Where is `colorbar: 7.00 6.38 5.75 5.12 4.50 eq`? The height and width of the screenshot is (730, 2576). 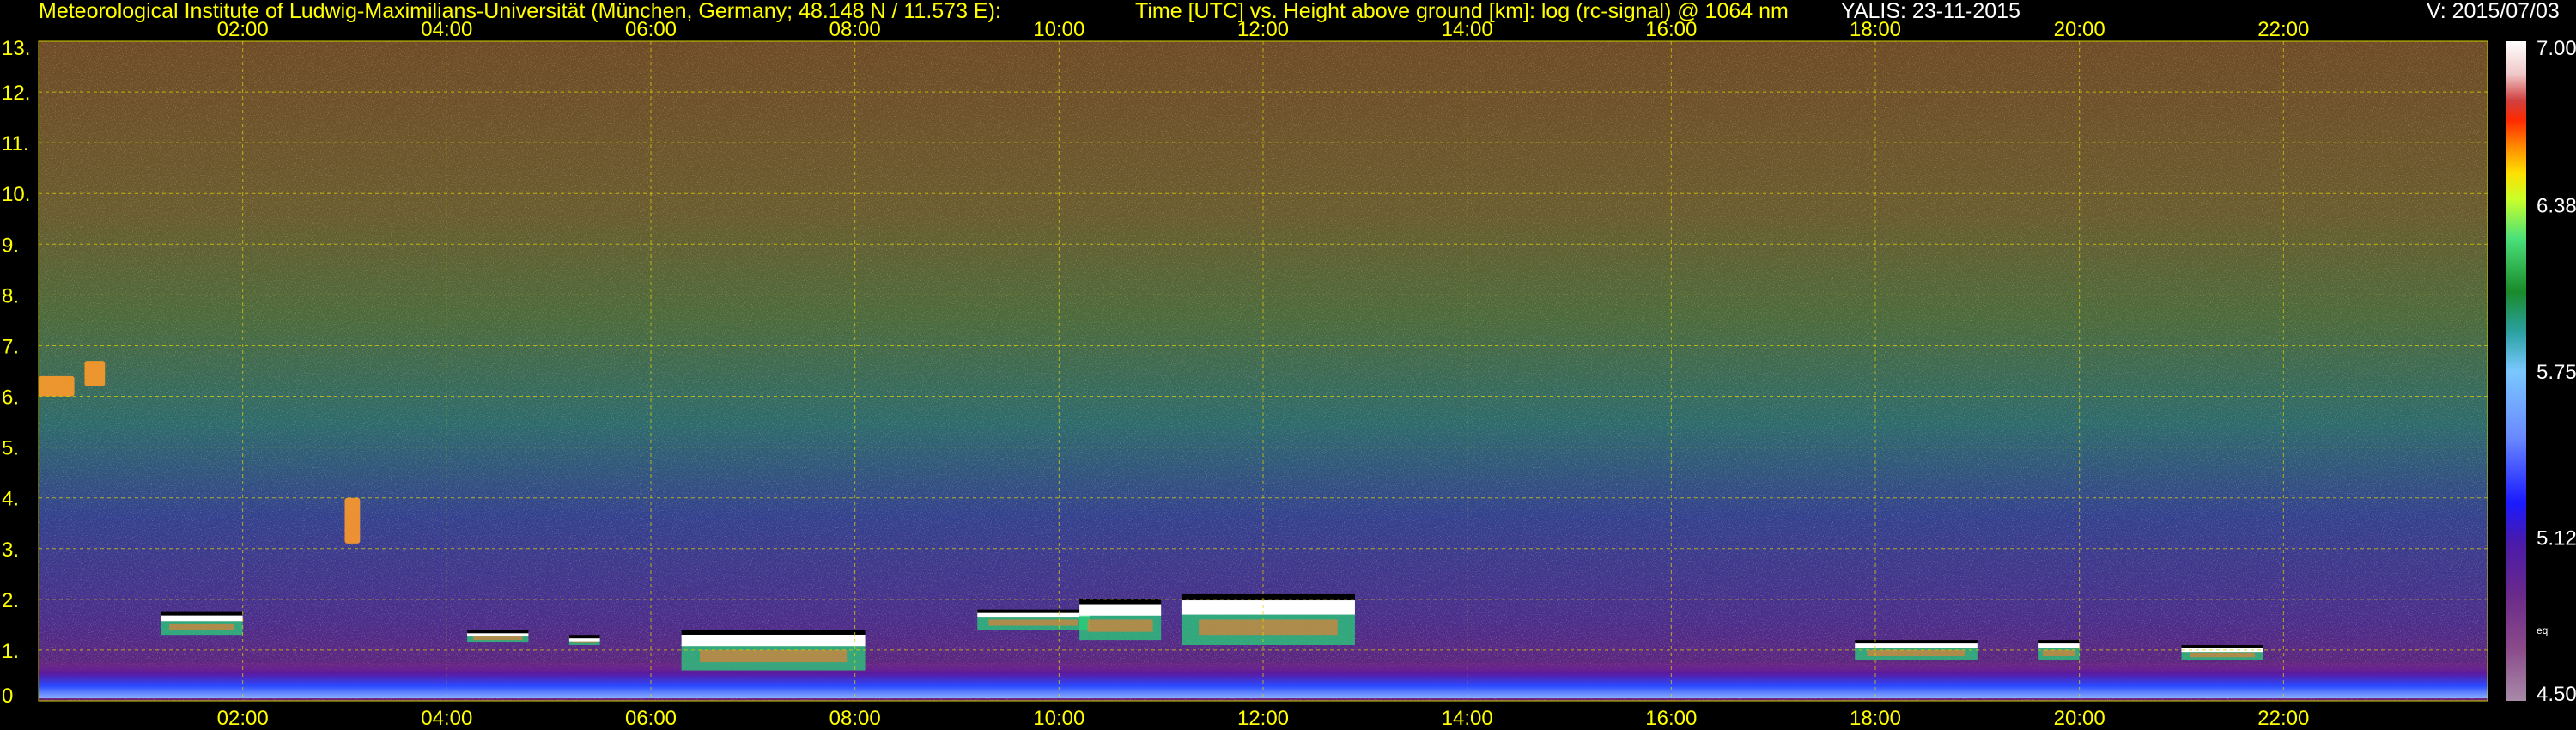
colorbar: 7.00 6.38 5.75 5.12 4.50 eq is located at coordinates (2541, 371).